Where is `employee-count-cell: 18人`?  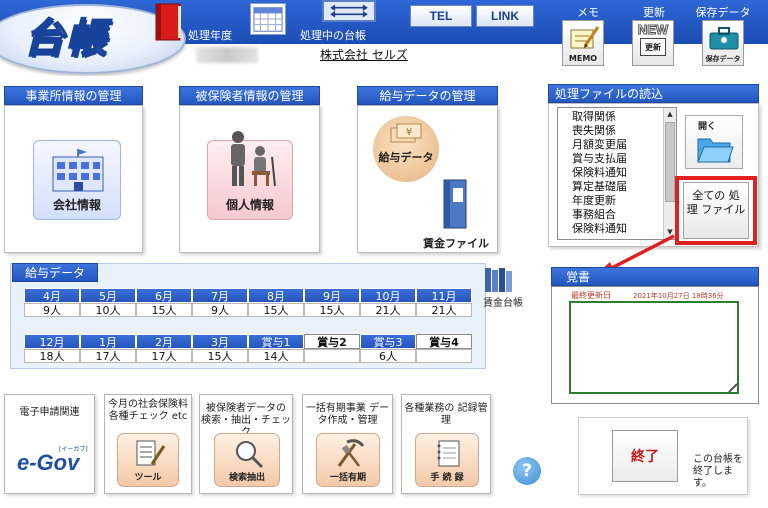
employee-count-cell: 18人 is located at coordinates (52, 356).